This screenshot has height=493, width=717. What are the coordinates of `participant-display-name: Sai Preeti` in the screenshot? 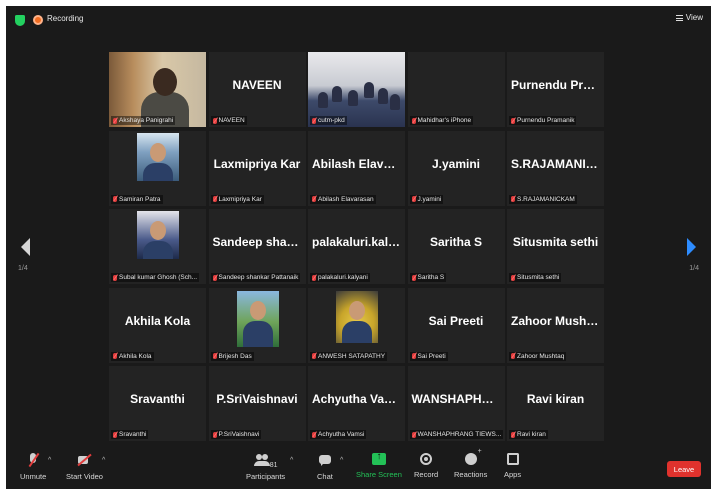 It's located at (456, 320).